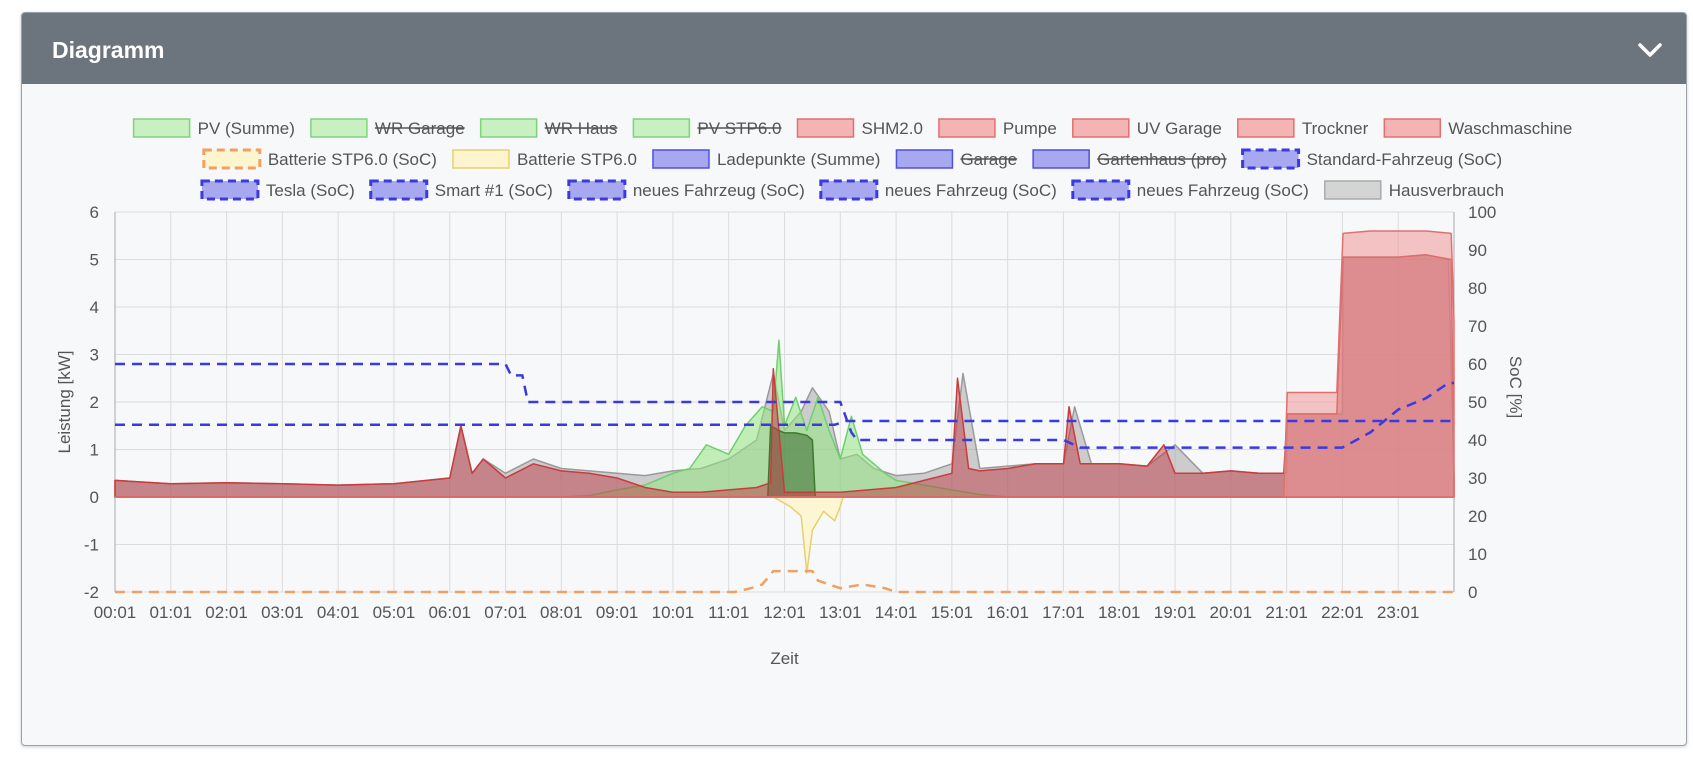  I want to click on y-tick-right-label: 90, so click(1477, 250).